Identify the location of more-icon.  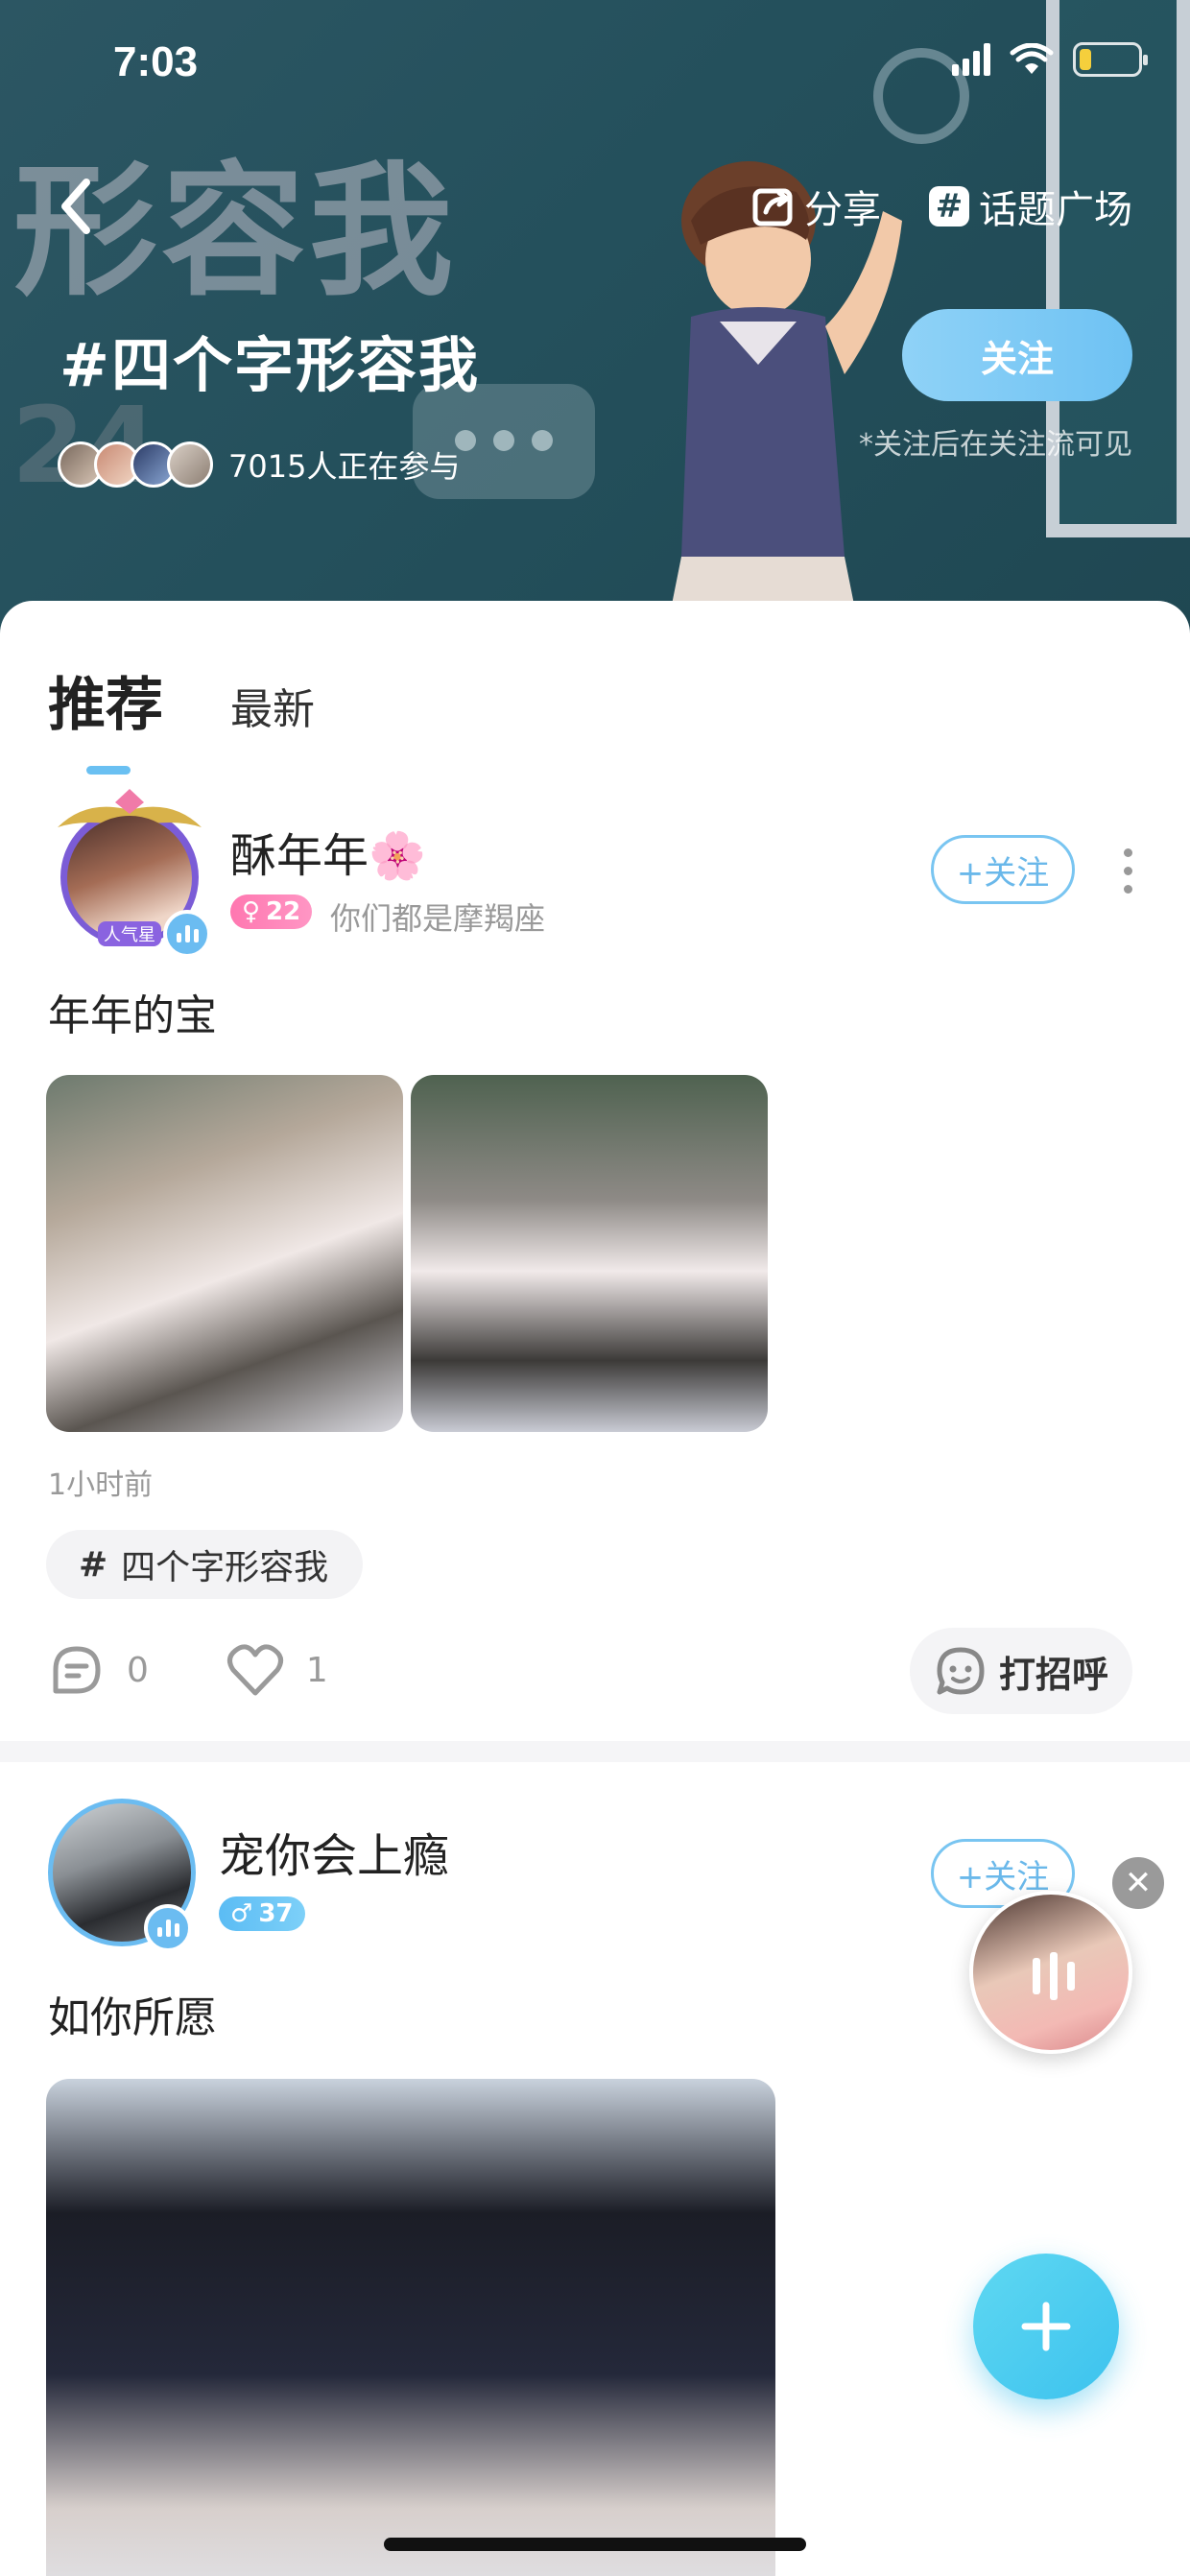
(1128, 871).